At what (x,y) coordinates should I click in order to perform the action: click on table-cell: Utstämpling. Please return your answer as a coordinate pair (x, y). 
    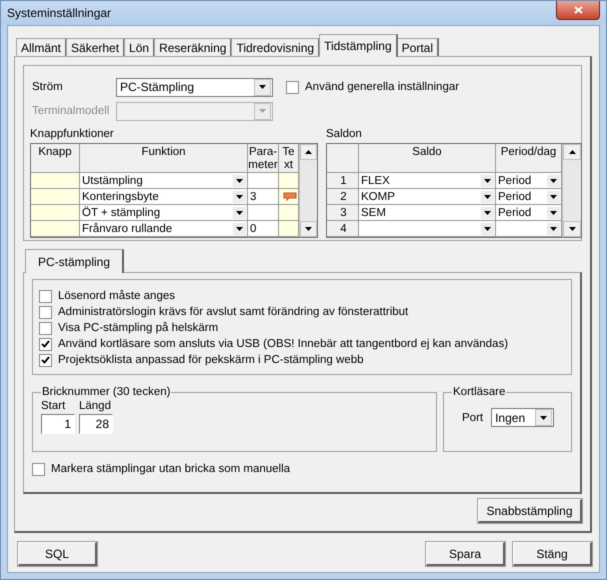
    Looking at the image, I should click on (164, 181).